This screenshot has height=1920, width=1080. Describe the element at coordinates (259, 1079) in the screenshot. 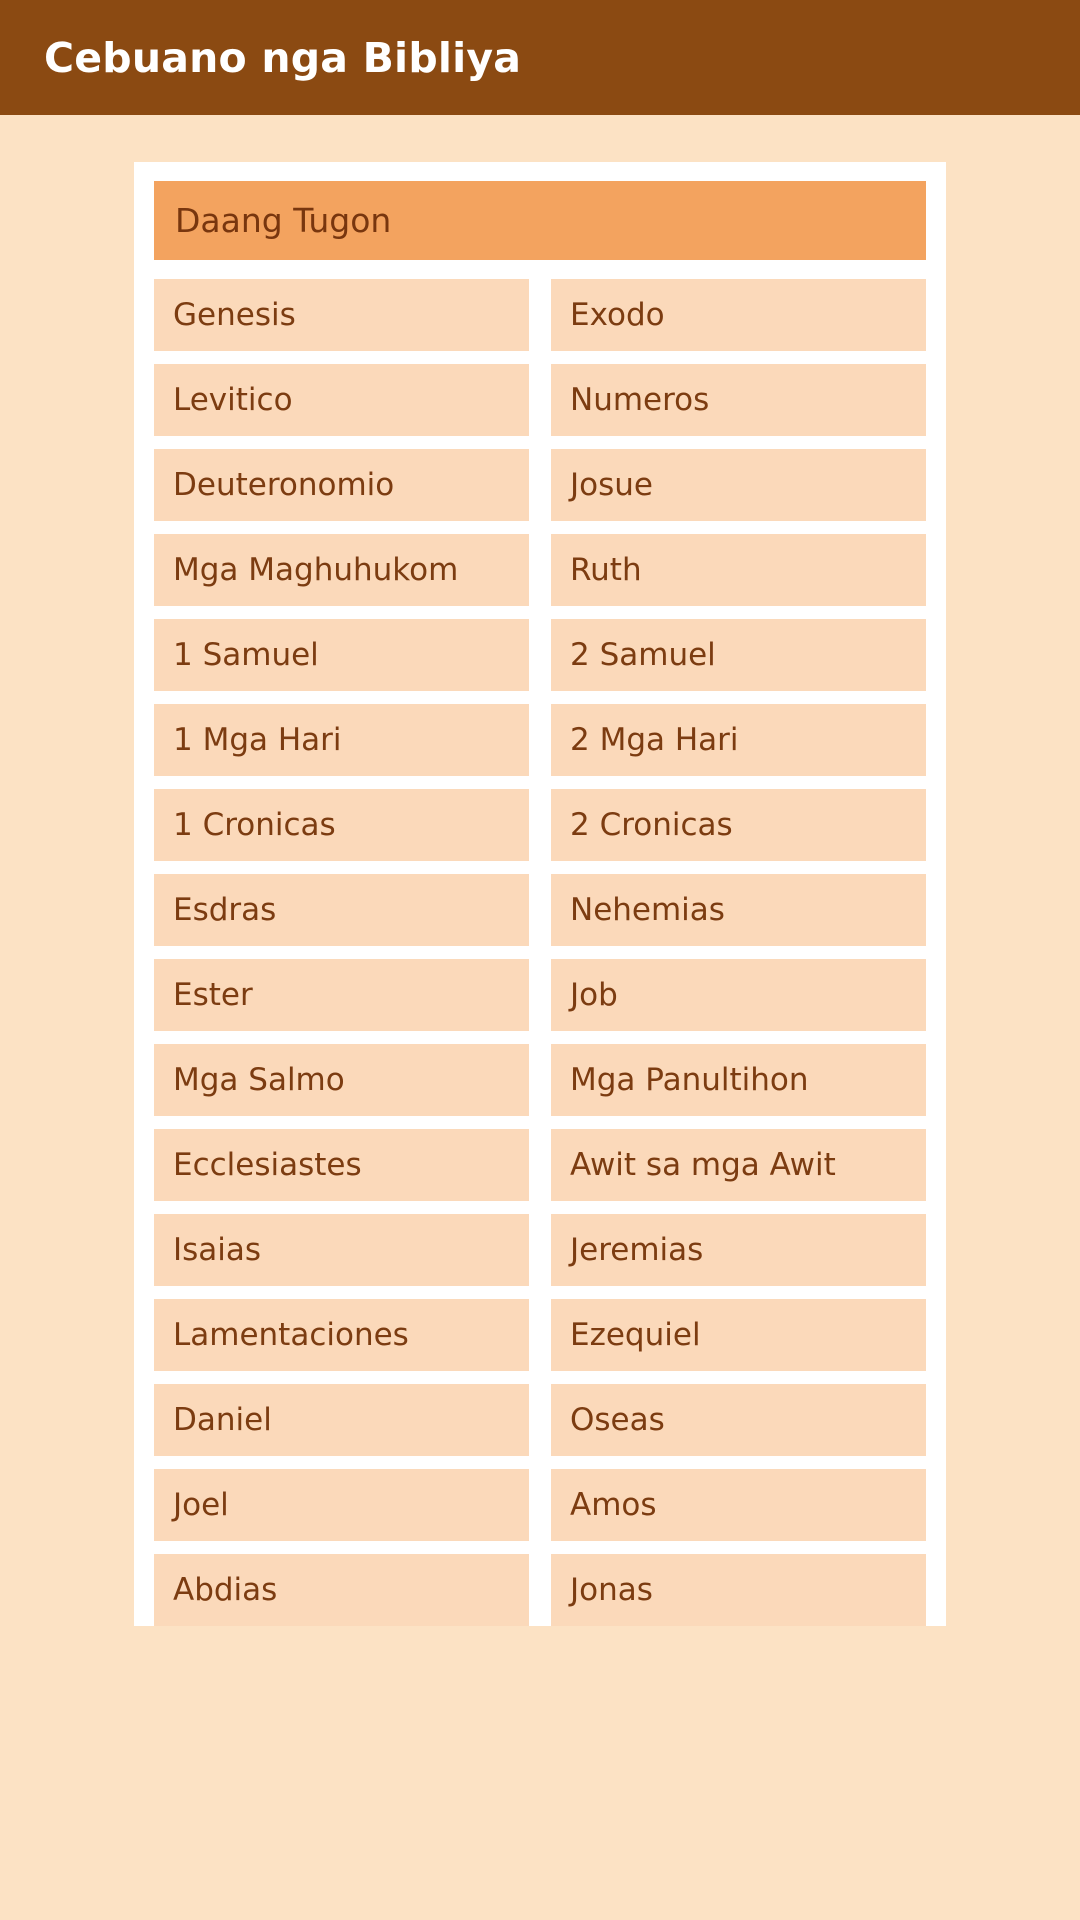

I see `book-tile-label: Mga Salmo` at that location.